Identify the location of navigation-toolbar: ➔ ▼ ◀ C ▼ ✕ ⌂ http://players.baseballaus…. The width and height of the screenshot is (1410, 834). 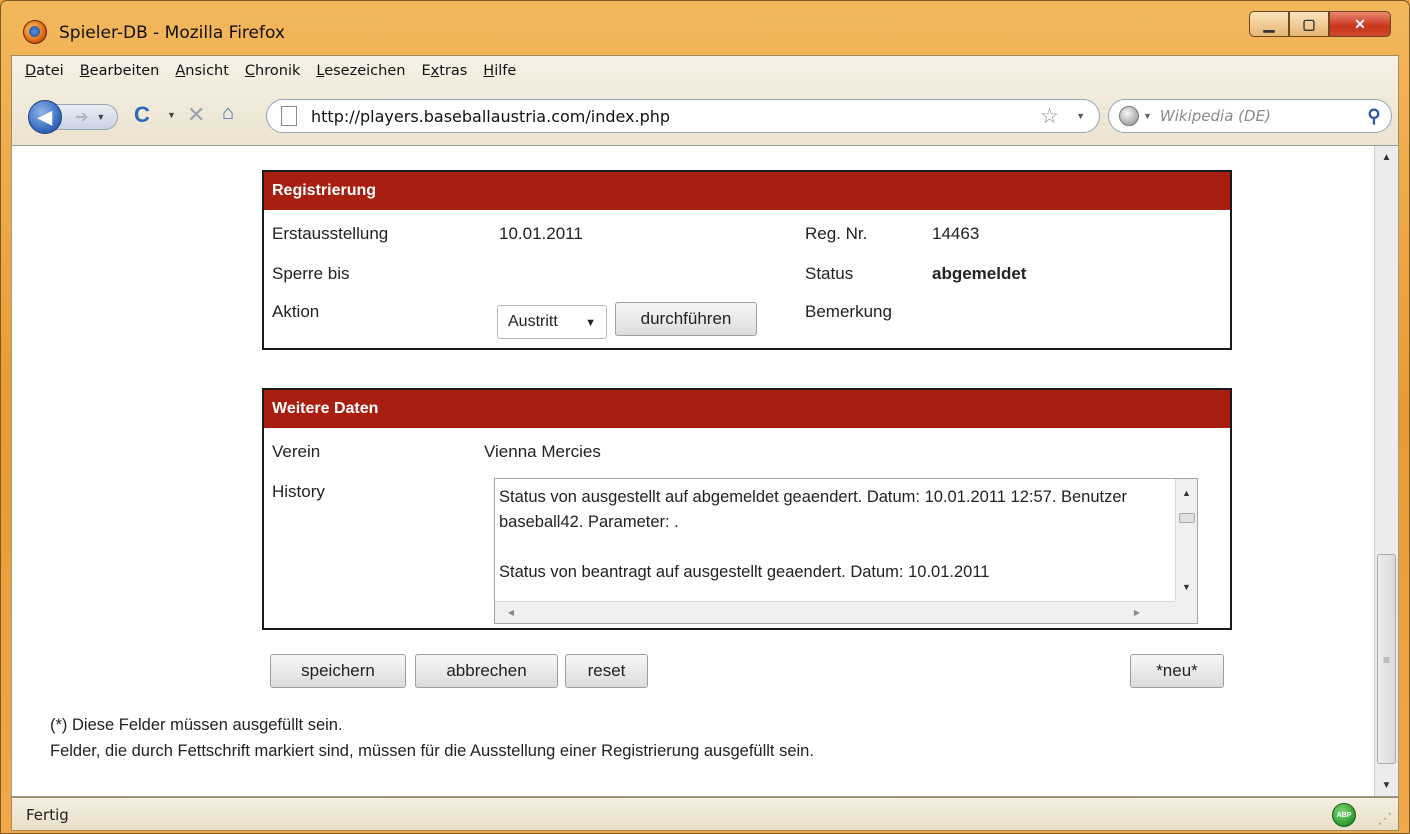
(706, 116).